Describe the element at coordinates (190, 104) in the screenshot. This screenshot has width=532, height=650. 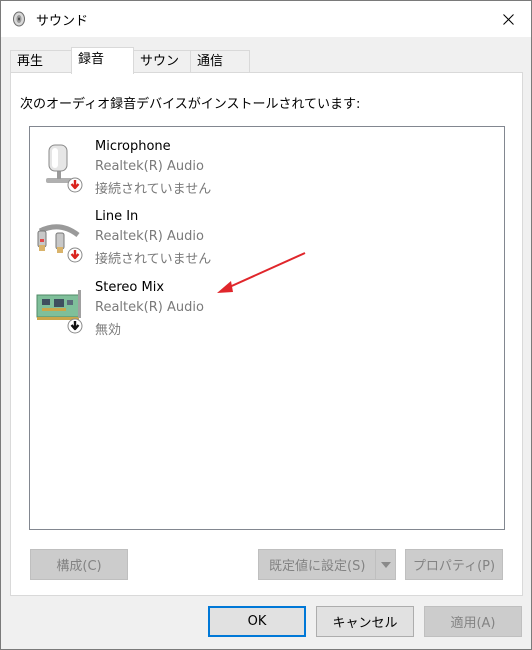
I see `panel-description: 次のオーディオ録音デバイスがインストールされています:` at that location.